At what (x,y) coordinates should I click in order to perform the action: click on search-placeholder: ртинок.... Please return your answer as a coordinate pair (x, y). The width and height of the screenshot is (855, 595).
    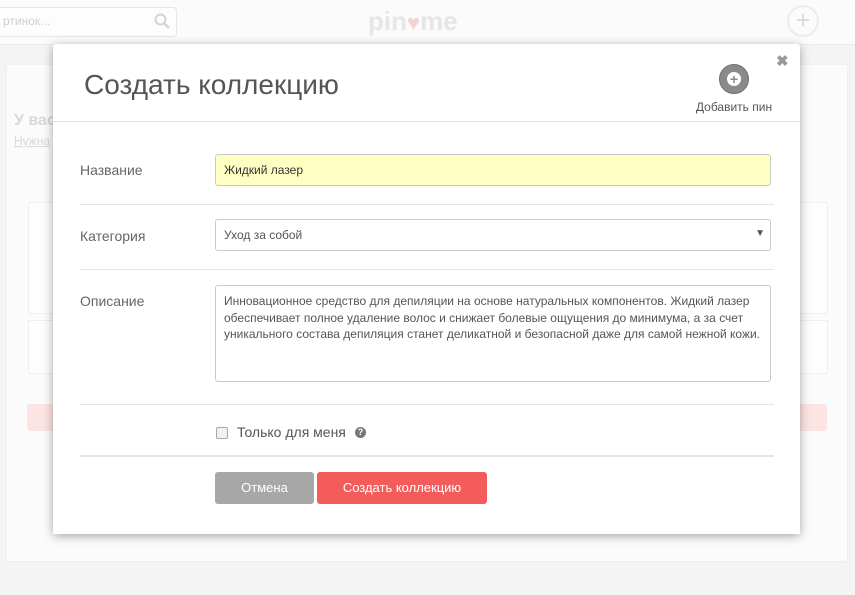
    Looking at the image, I should click on (27, 21).